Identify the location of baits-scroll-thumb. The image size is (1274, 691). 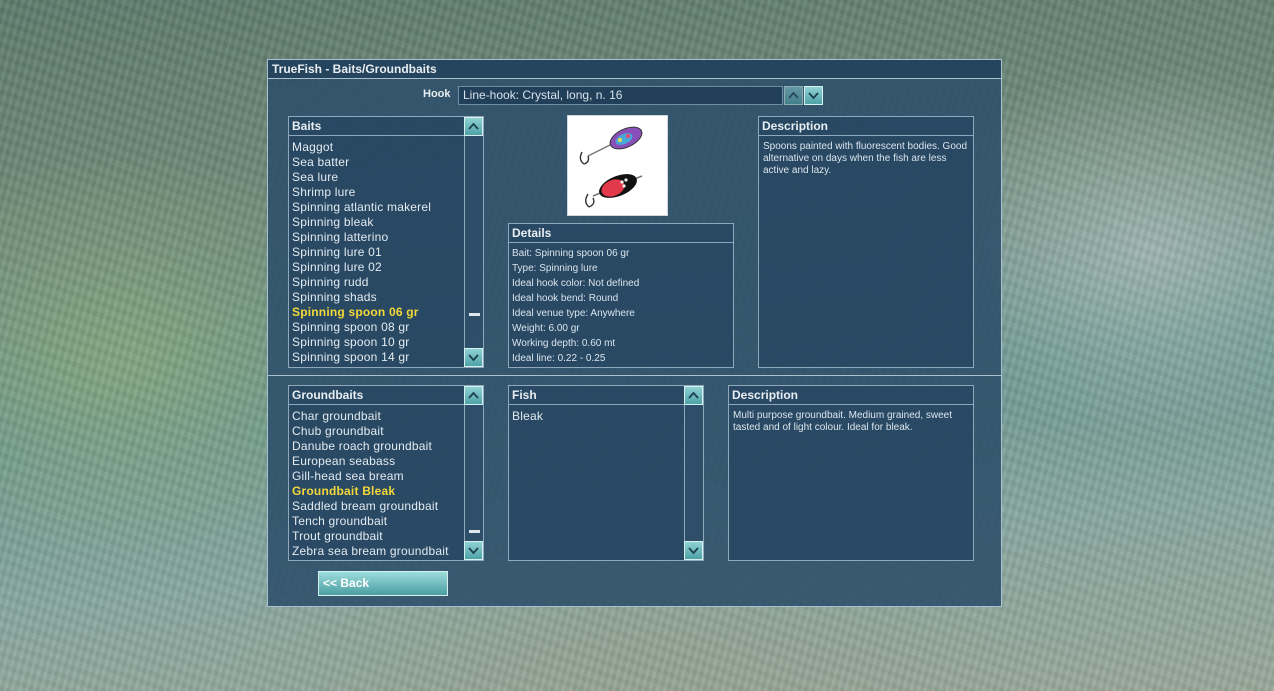
(474, 314).